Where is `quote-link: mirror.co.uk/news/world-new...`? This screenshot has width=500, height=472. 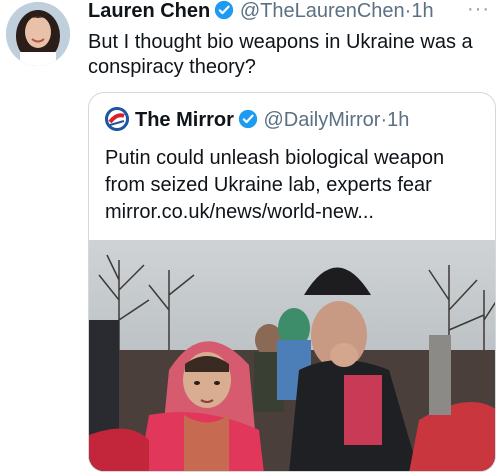 quote-link: mirror.co.uk/news/world-new... is located at coordinates (239, 212).